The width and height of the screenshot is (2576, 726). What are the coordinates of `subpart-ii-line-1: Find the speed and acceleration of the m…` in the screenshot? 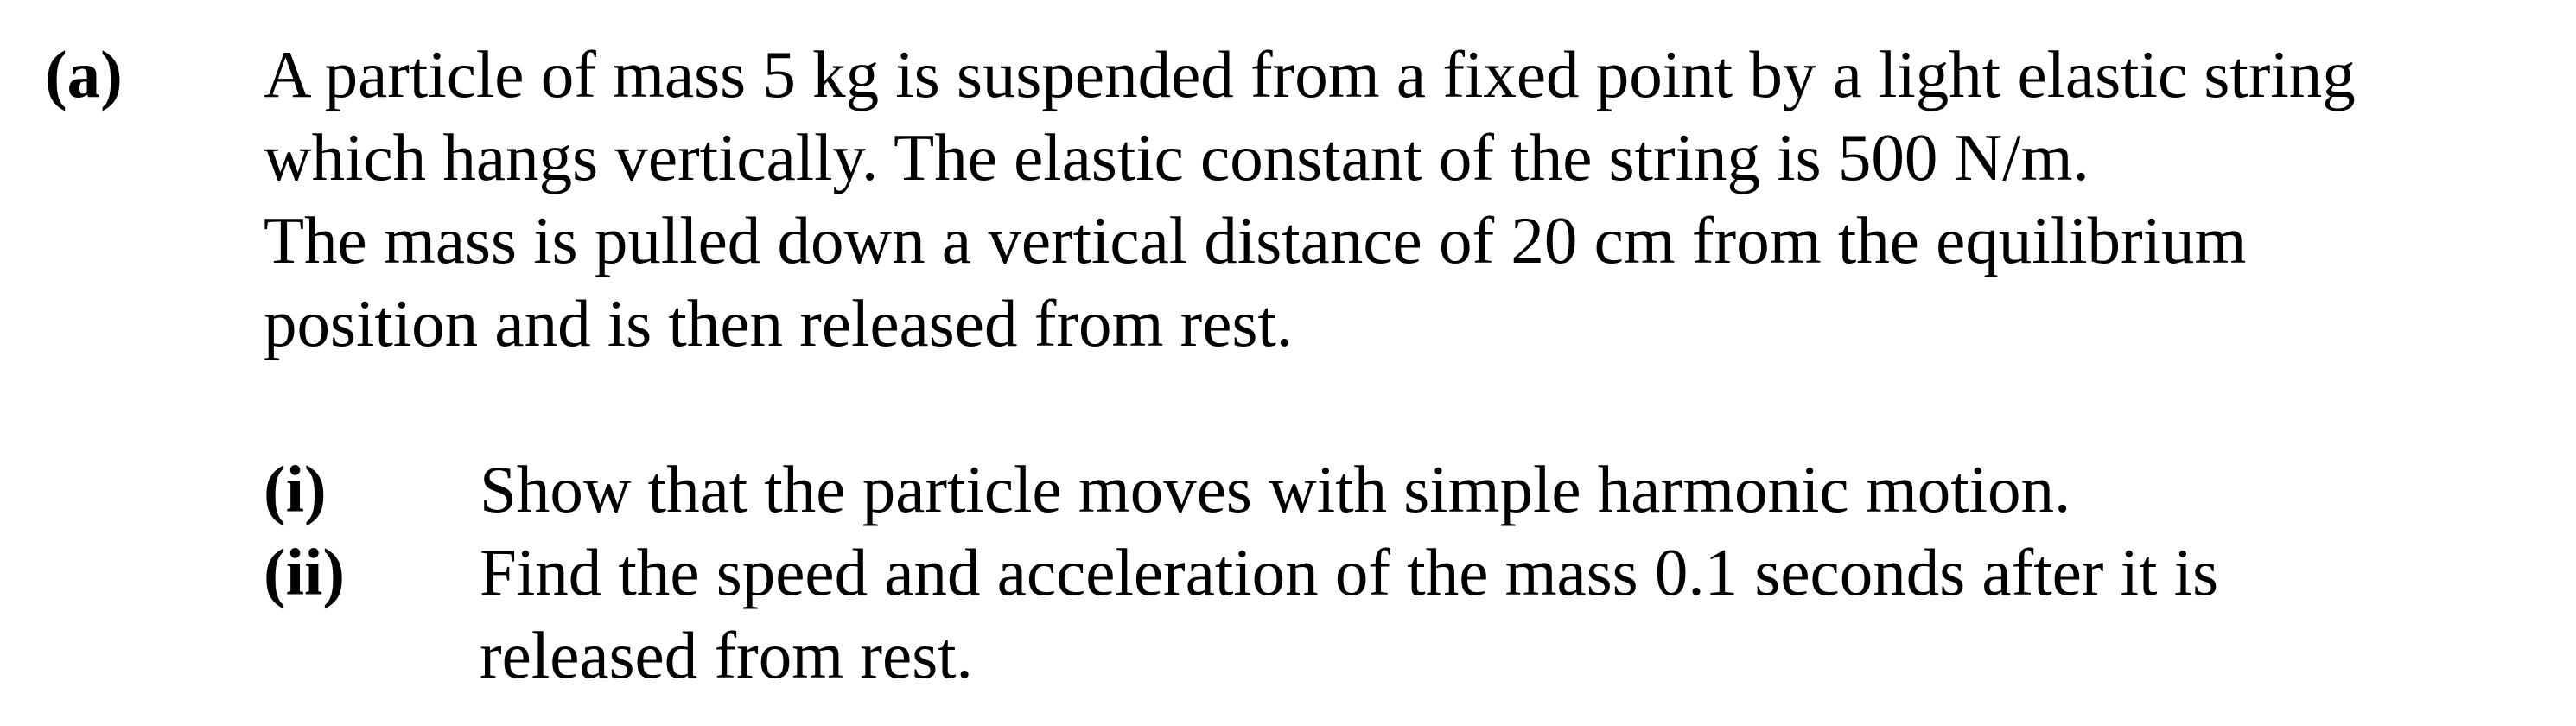 It's located at (1350, 572).